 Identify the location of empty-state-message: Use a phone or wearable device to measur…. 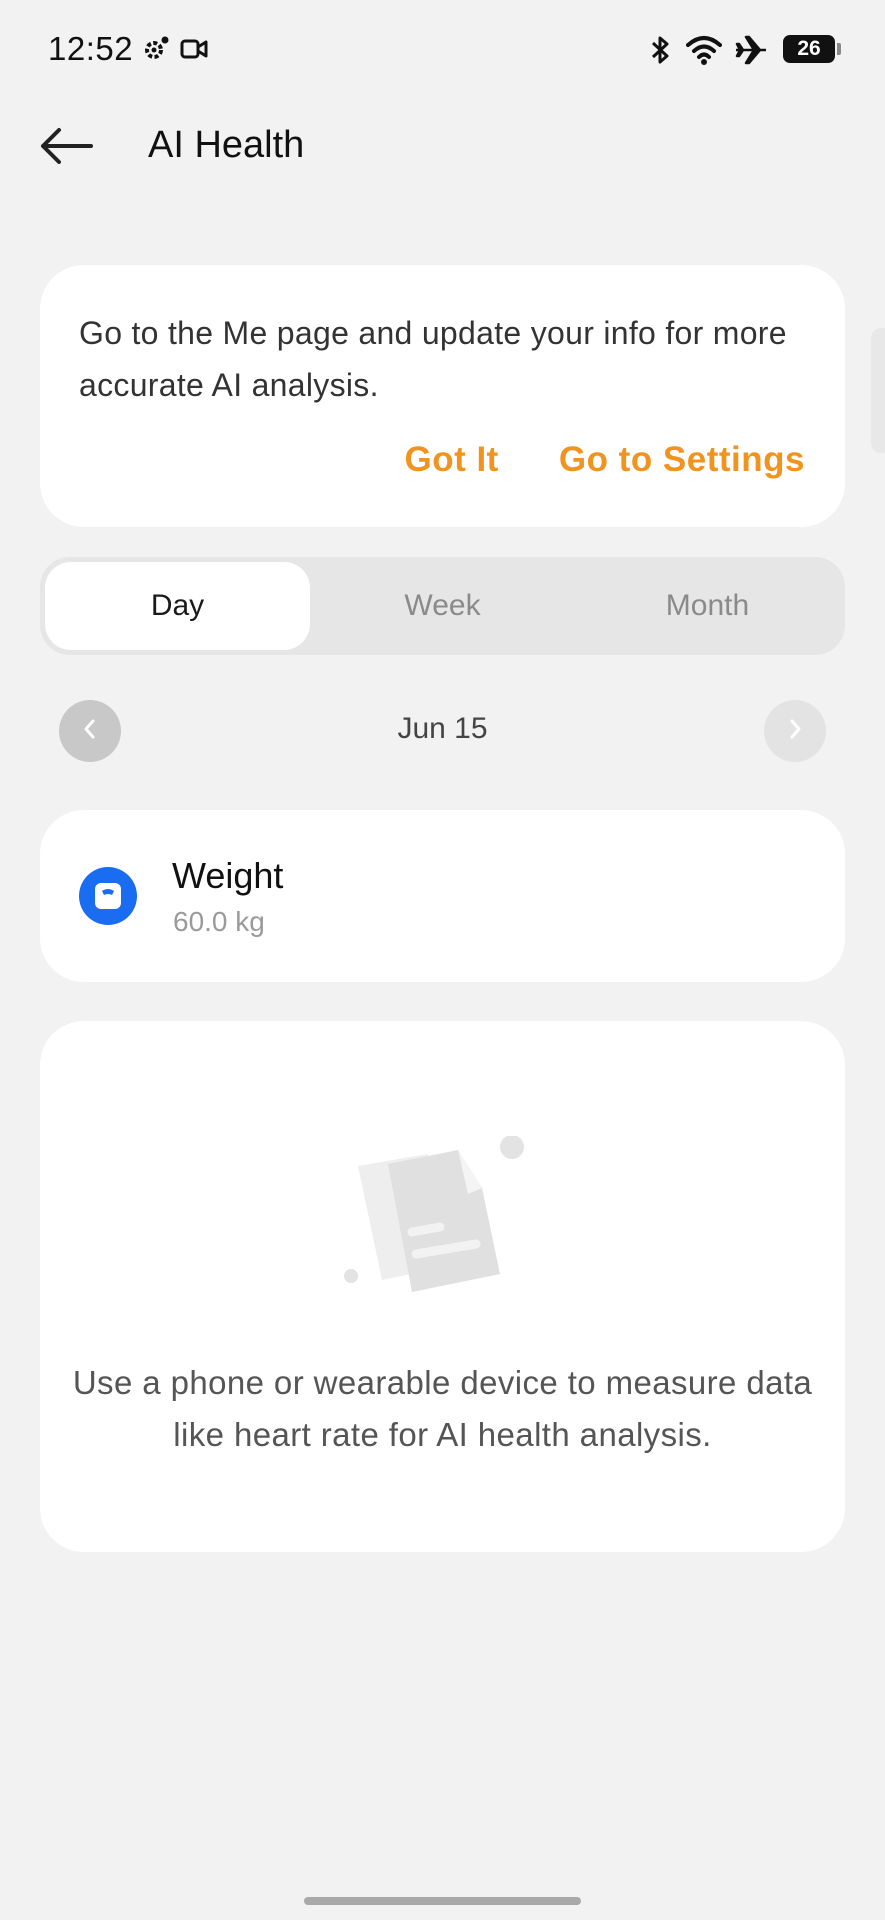
(442, 1408).